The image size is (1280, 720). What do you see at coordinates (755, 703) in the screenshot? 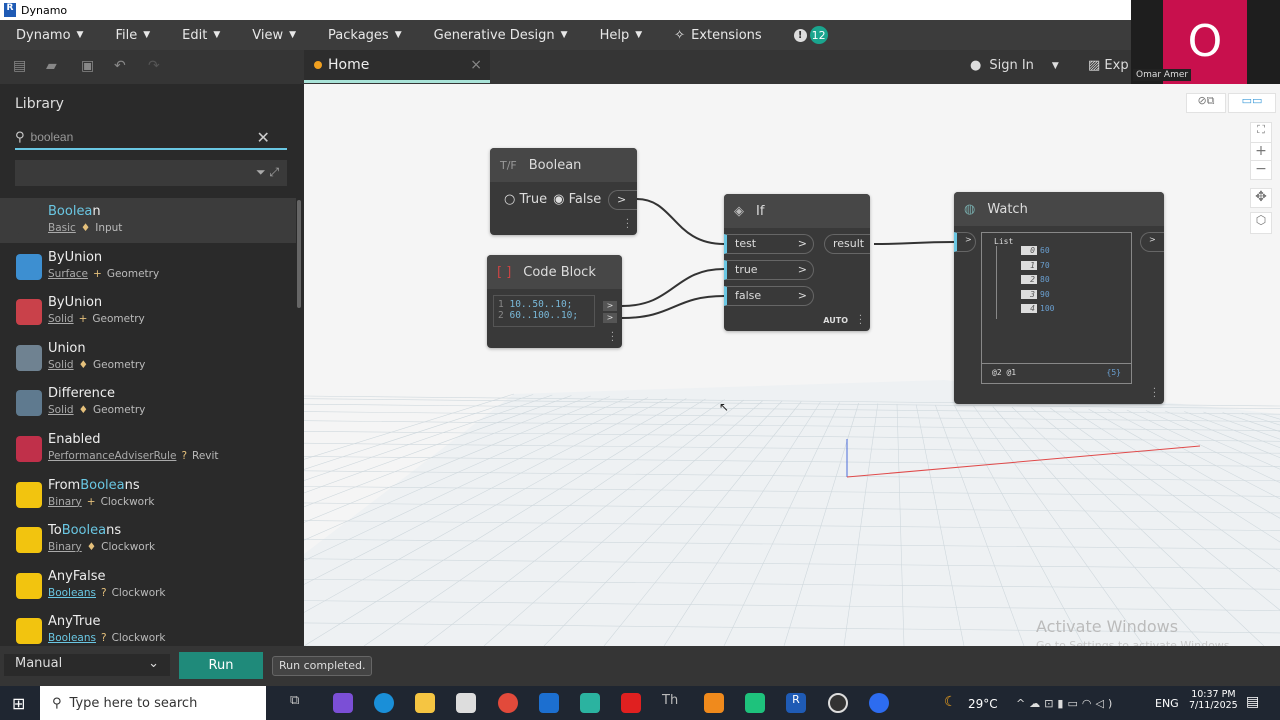
I see `pycharm-icon` at bounding box center [755, 703].